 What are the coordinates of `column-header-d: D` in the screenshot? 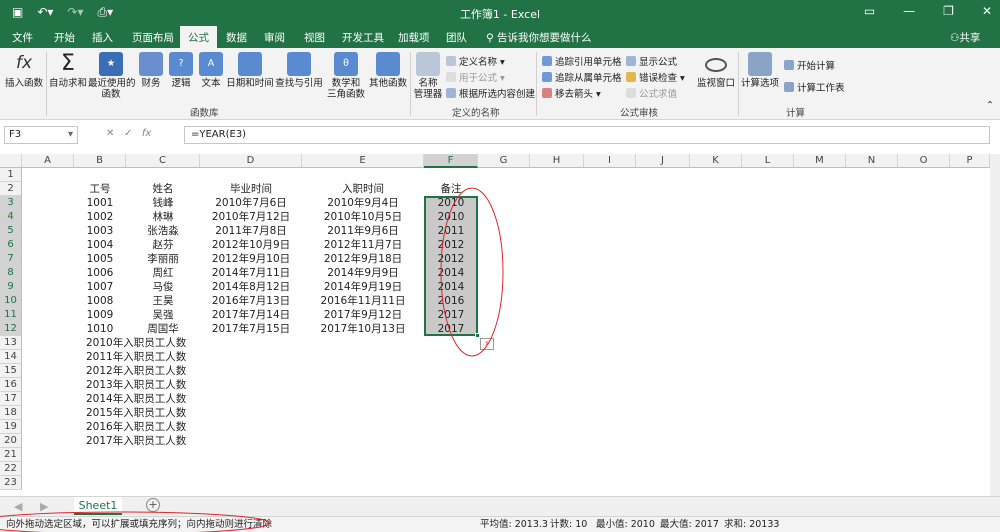 It's located at (251, 161).